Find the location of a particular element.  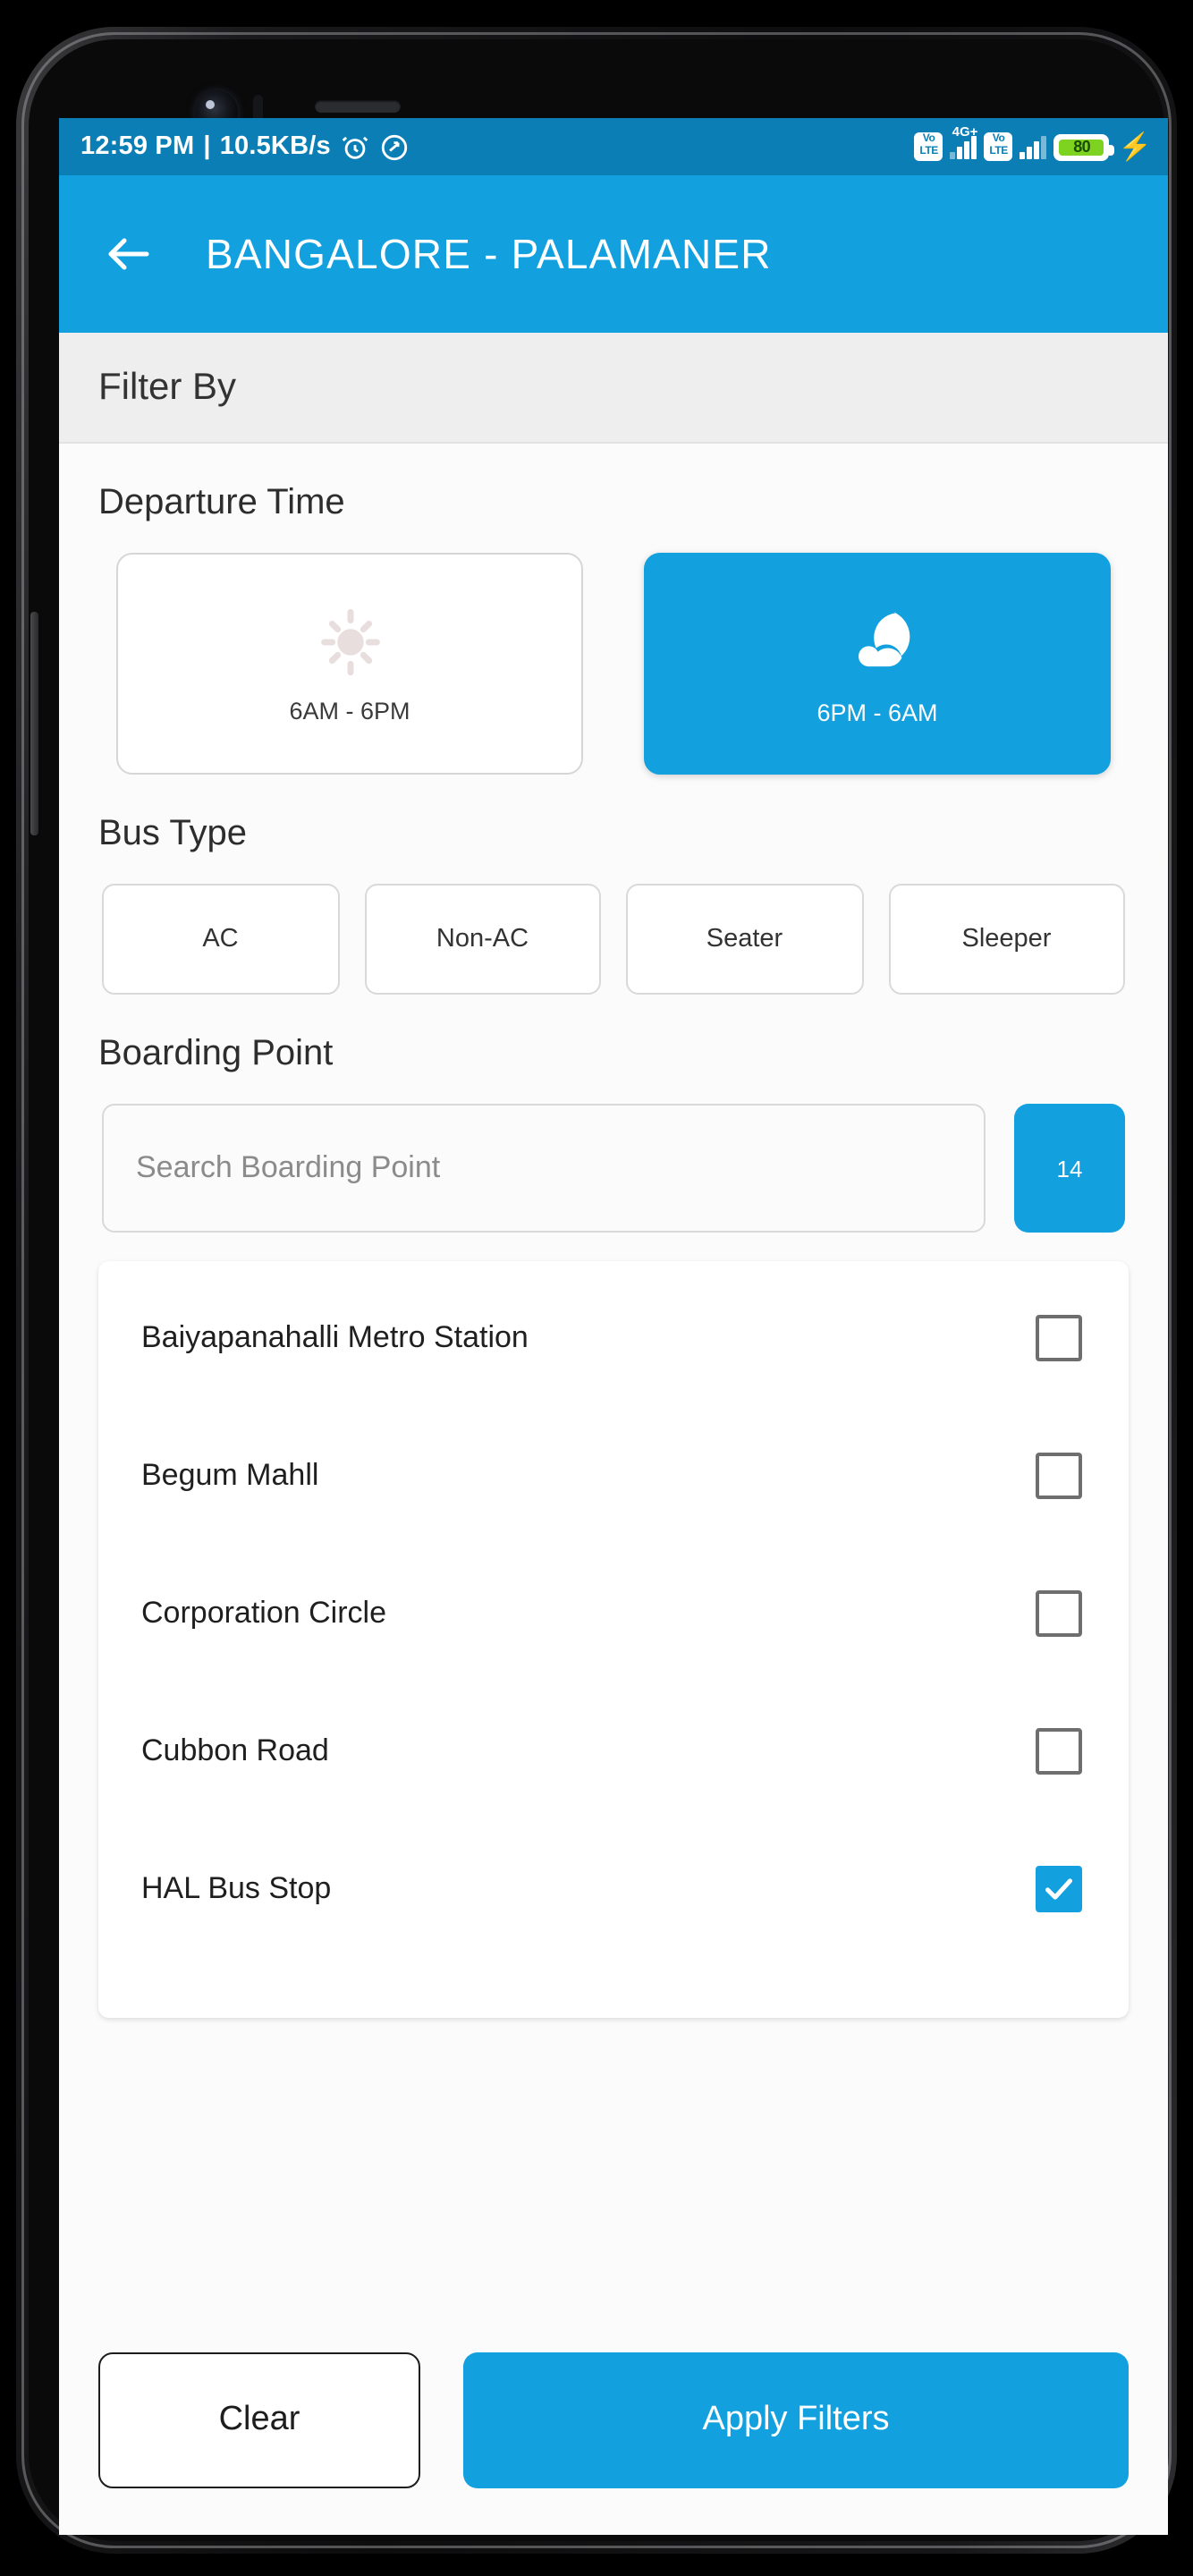

sim1-signal-icon: 4G+ is located at coordinates (963, 140).